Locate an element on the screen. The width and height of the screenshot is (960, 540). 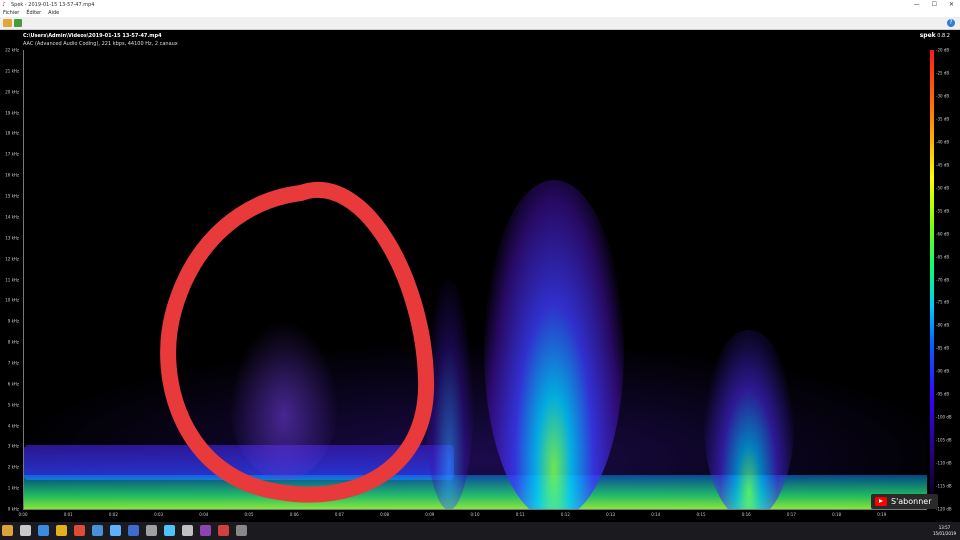
freq-tick-label: 16 kHz is located at coordinates (12, 175).